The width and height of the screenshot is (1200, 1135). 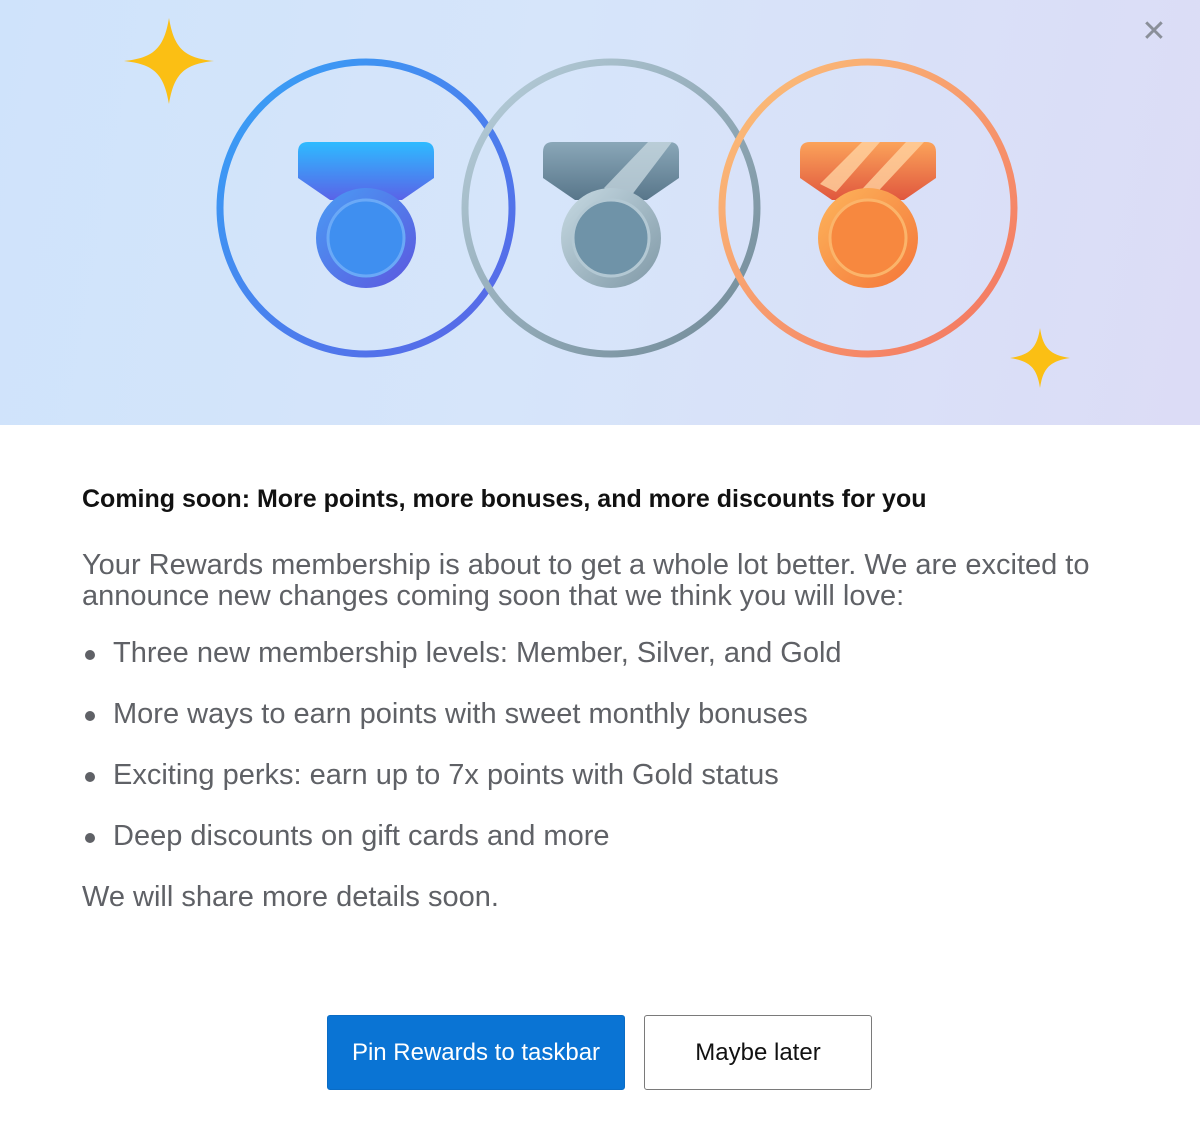 I want to click on list-item-text: Deep discounts on gift cards and more, so click(x=361, y=836).